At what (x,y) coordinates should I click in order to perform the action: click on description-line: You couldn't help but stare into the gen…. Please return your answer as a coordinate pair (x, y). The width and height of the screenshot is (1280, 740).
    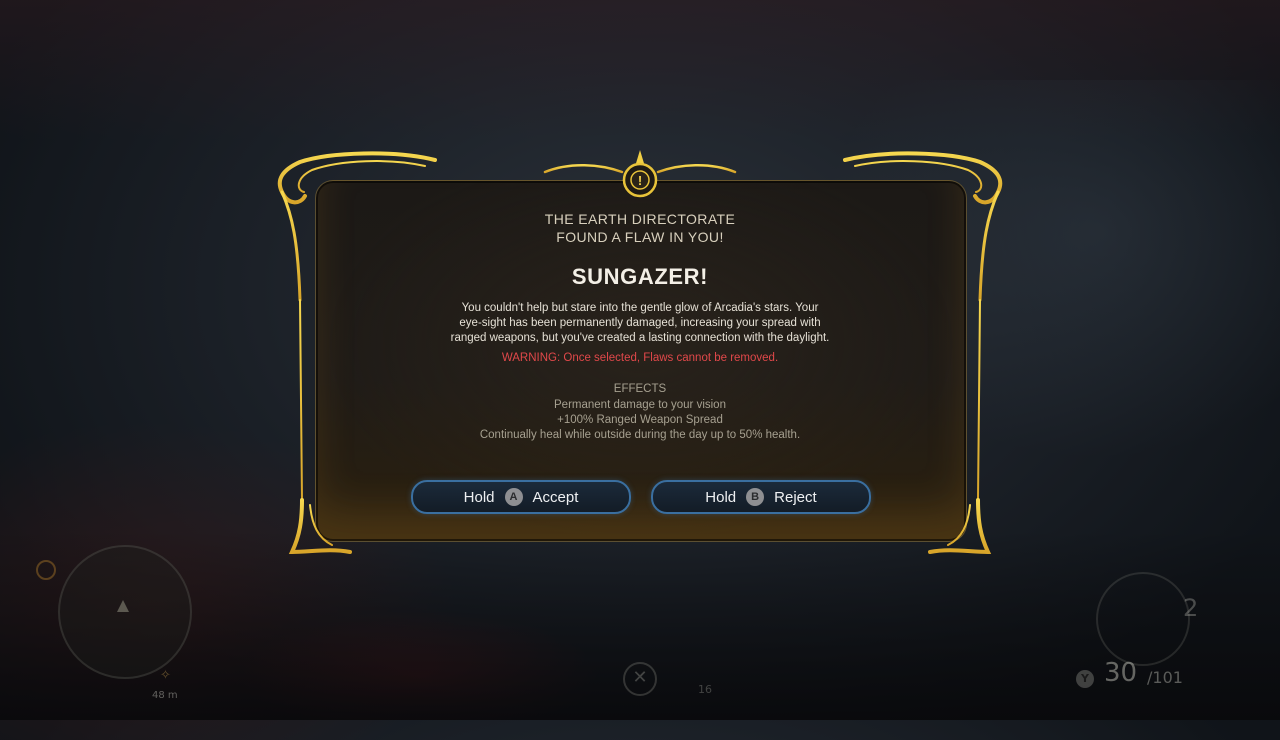
    Looking at the image, I should click on (640, 308).